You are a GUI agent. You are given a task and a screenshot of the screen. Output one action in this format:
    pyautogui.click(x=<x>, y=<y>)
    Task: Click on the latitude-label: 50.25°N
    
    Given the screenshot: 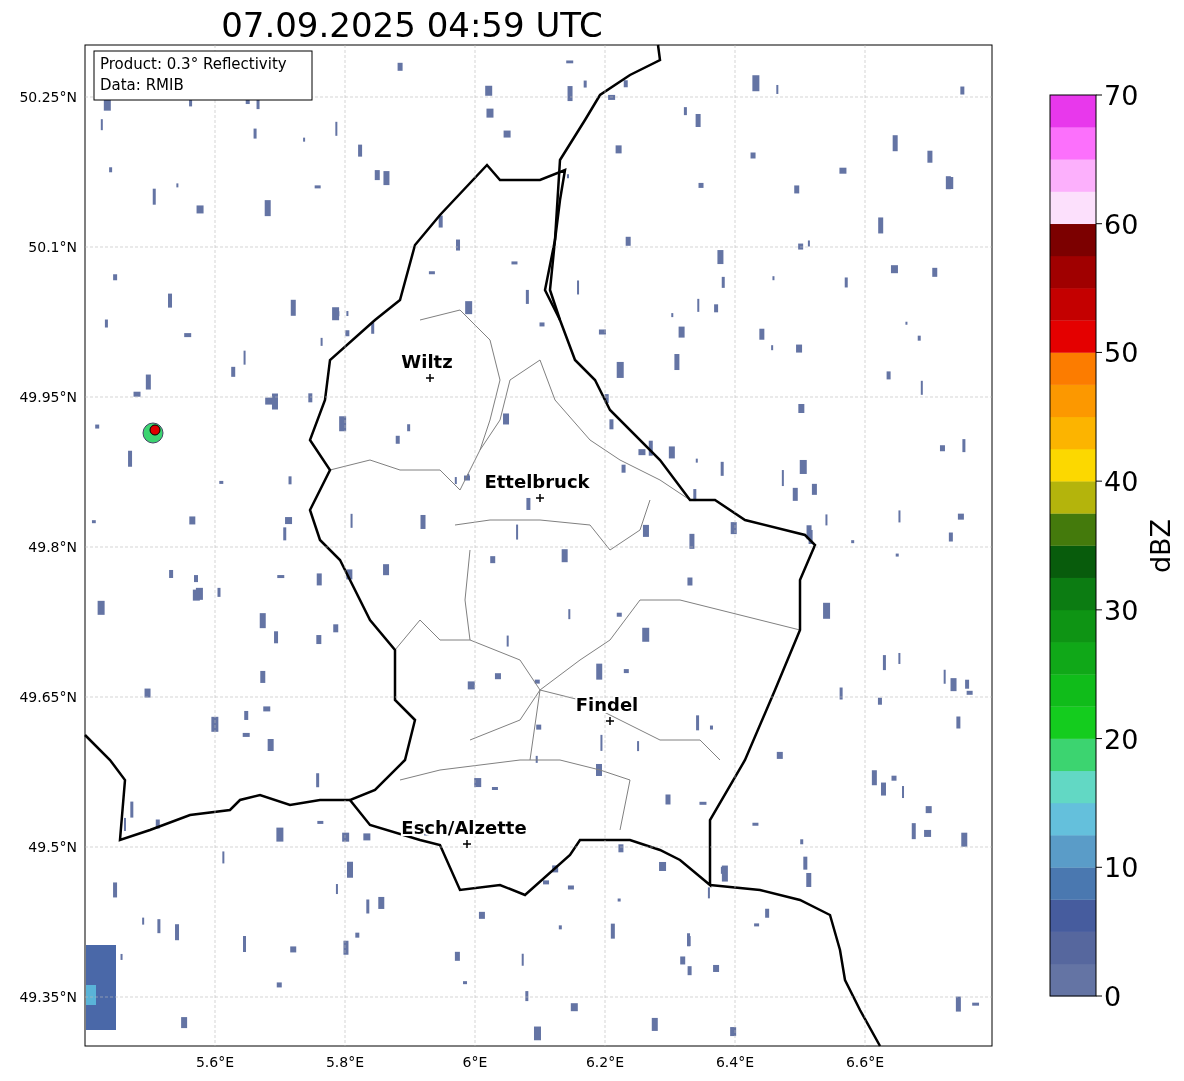 What is the action you would take?
    pyautogui.click(x=48, y=97)
    